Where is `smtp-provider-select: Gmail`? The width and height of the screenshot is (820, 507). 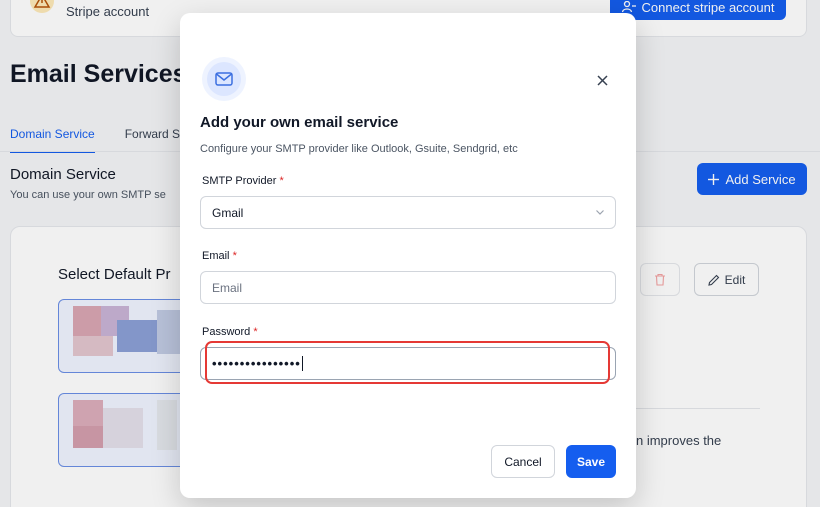 smtp-provider-select: Gmail is located at coordinates (408, 212).